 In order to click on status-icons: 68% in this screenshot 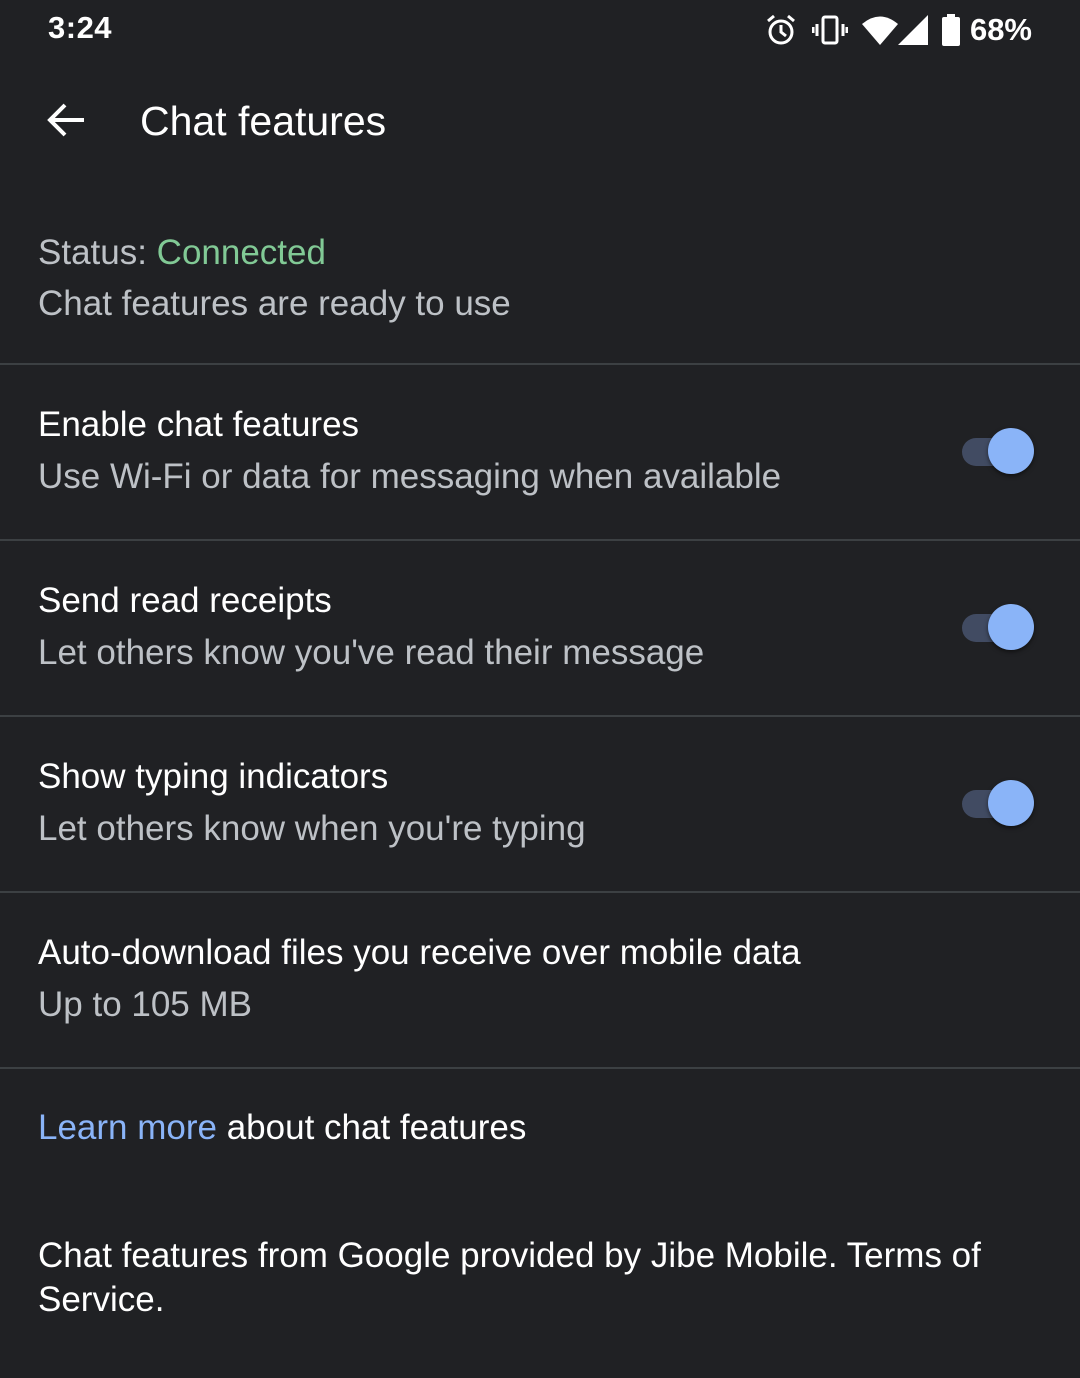, I will do `click(898, 30)`.